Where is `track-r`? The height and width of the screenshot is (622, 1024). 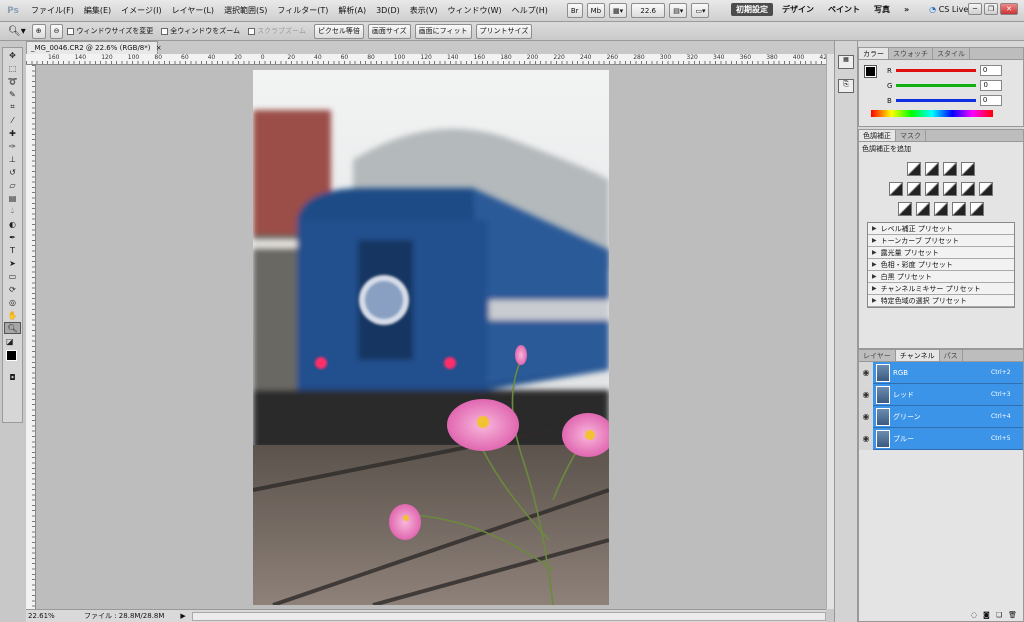
track-r is located at coordinates (935, 70).